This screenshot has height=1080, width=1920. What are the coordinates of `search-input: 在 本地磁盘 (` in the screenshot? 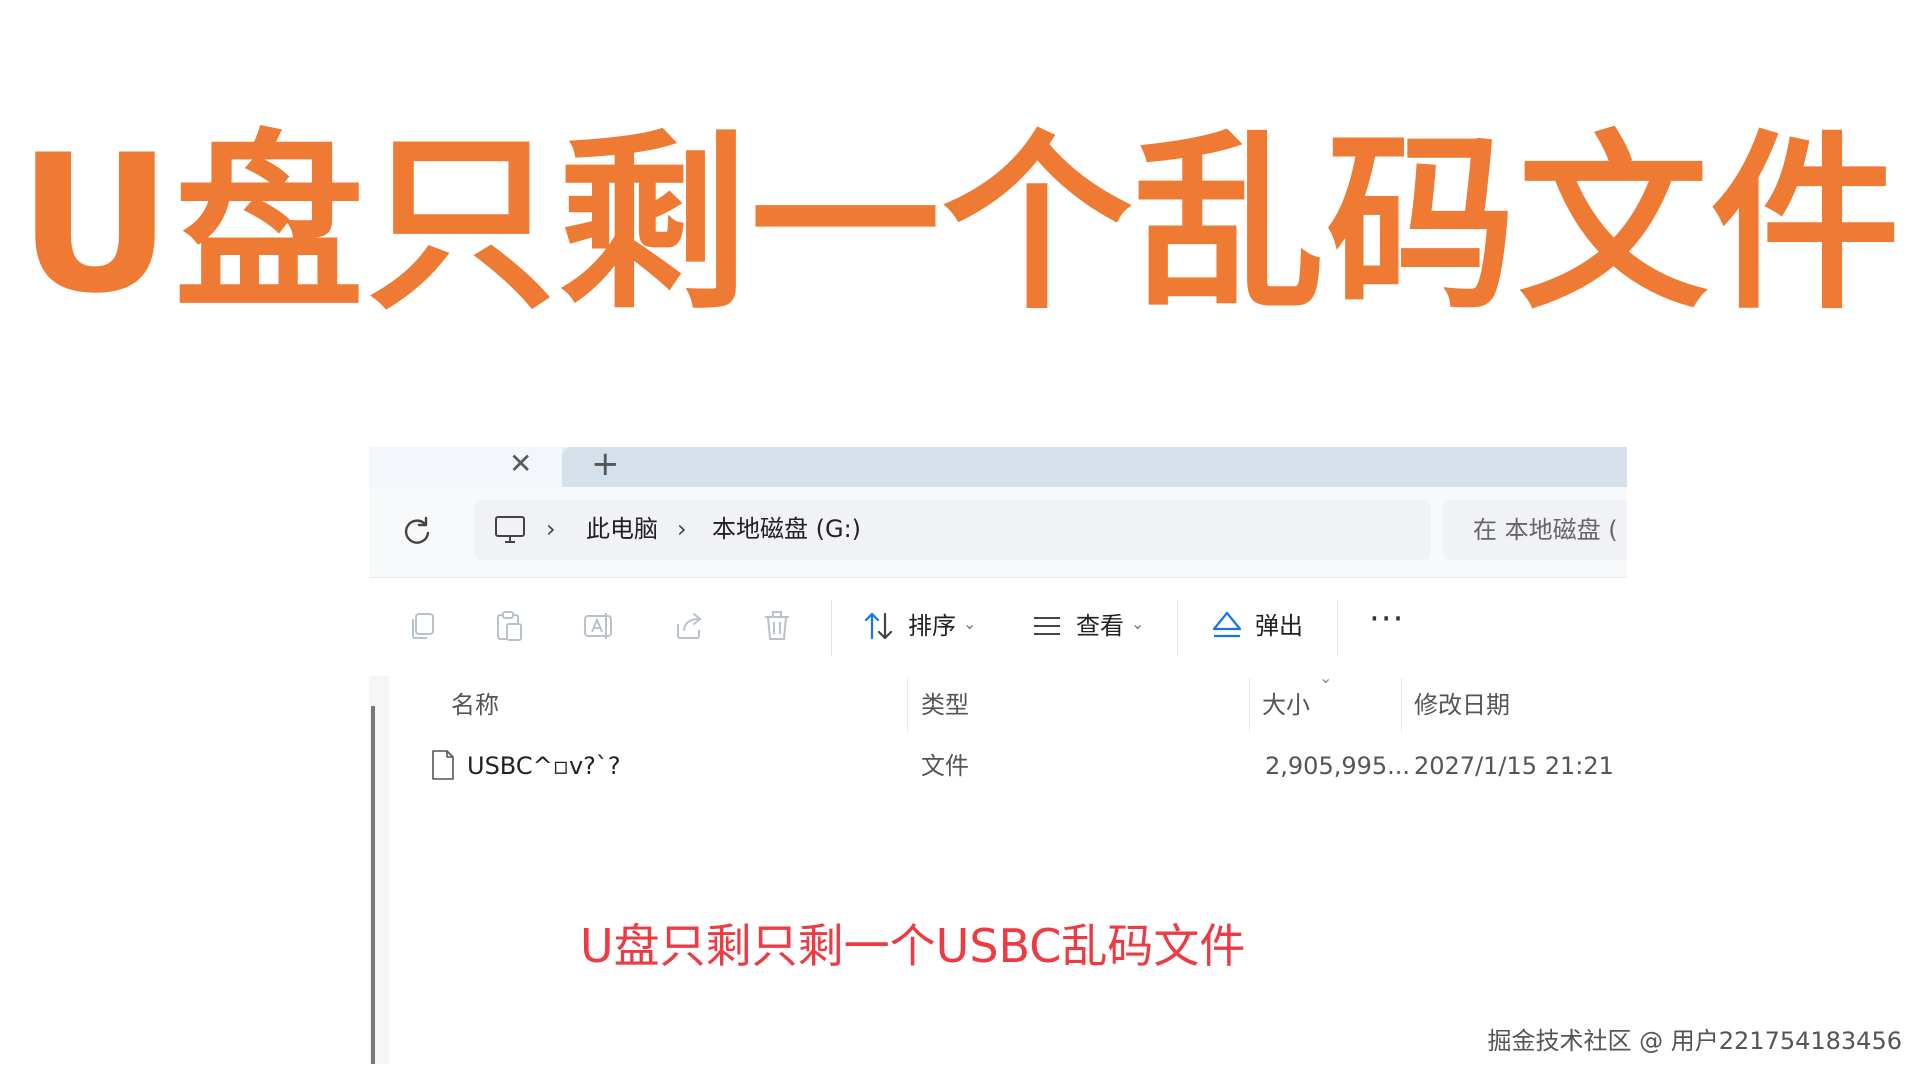 It's located at (1535, 530).